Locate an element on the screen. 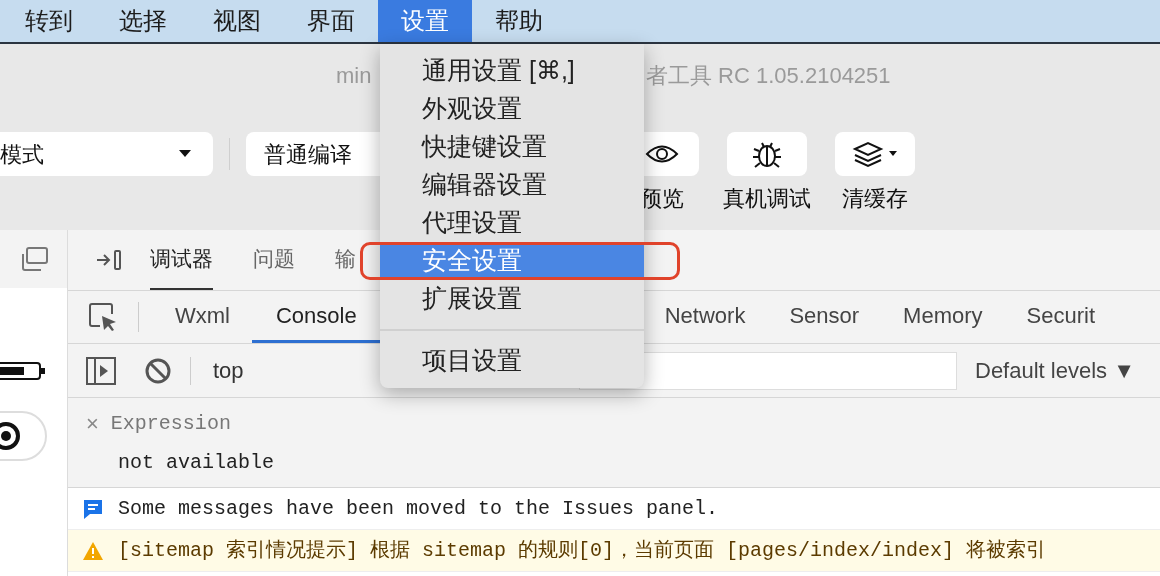  tool-tab: Memory is located at coordinates (943, 317).